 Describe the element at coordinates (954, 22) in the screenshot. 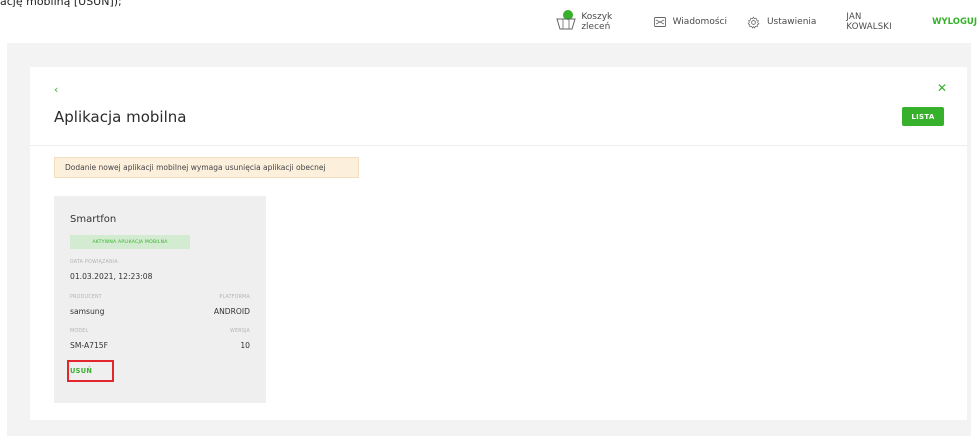

I see `logout-button: WYLOGUJ` at that location.